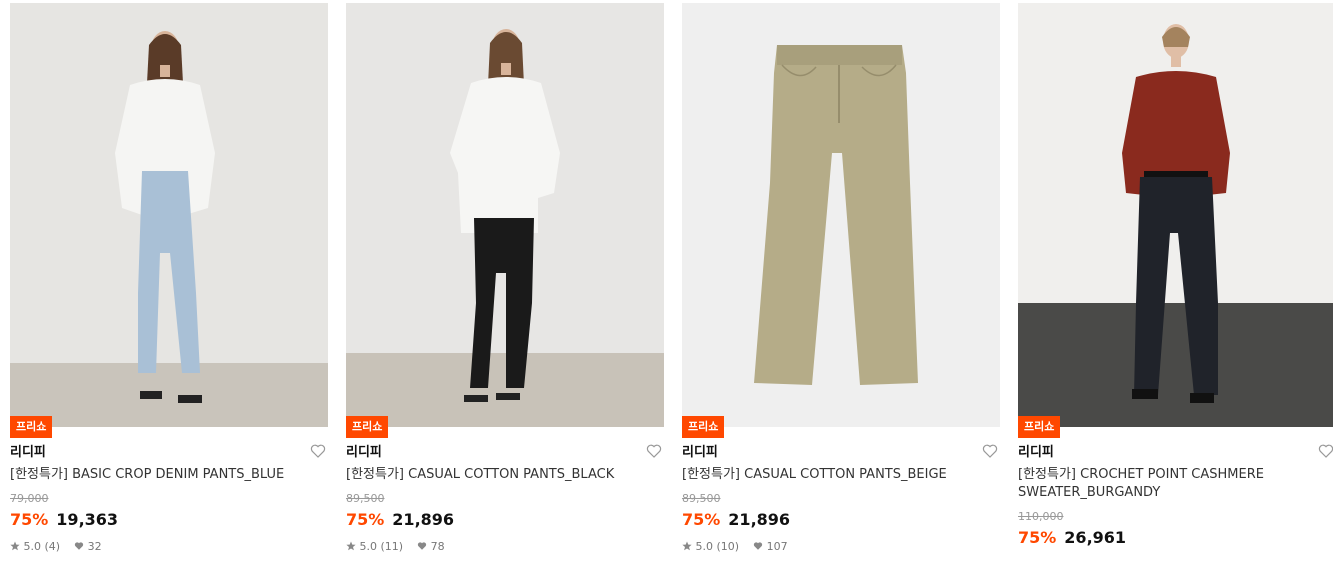  What do you see at coordinates (777, 546) in the screenshot?
I see `like-count: 107` at bounding box center [777, 546].